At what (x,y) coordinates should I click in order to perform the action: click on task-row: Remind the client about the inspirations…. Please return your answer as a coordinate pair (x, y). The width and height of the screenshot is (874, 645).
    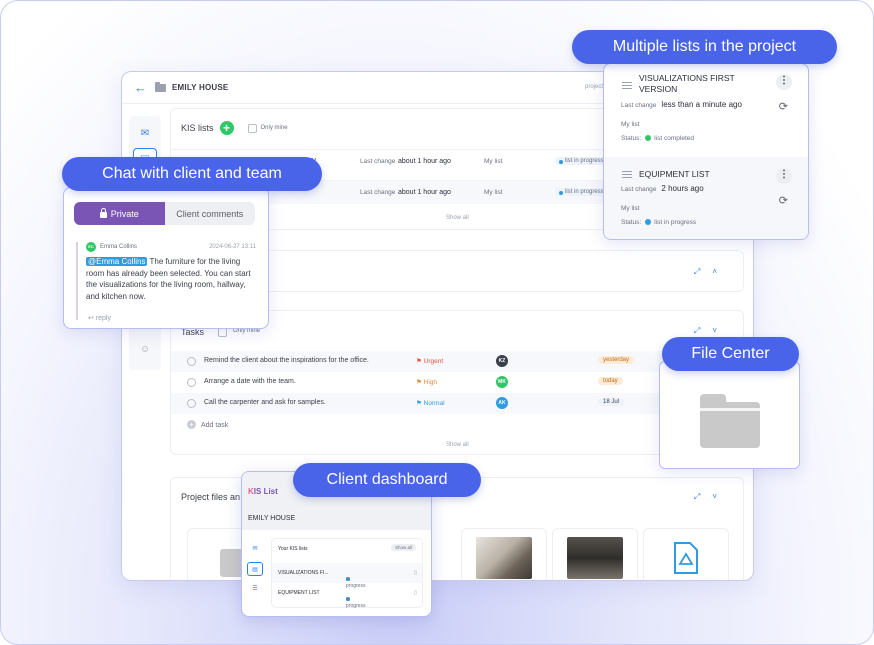
    Looking at the image, I should click on (457, 361).